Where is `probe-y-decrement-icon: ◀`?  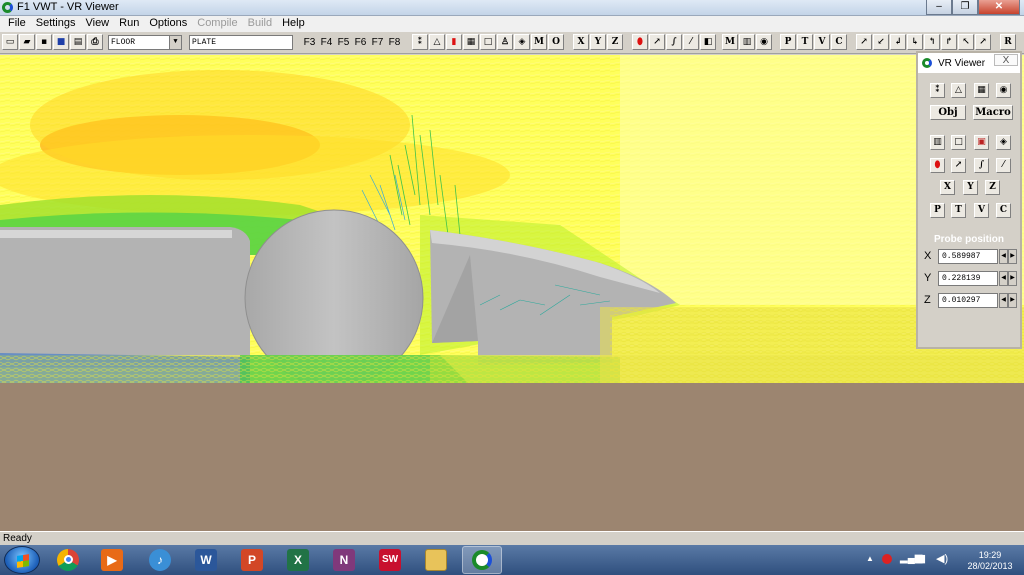 probe-y-decrement-icon: ◀ is located at coordinates (1003, 278).